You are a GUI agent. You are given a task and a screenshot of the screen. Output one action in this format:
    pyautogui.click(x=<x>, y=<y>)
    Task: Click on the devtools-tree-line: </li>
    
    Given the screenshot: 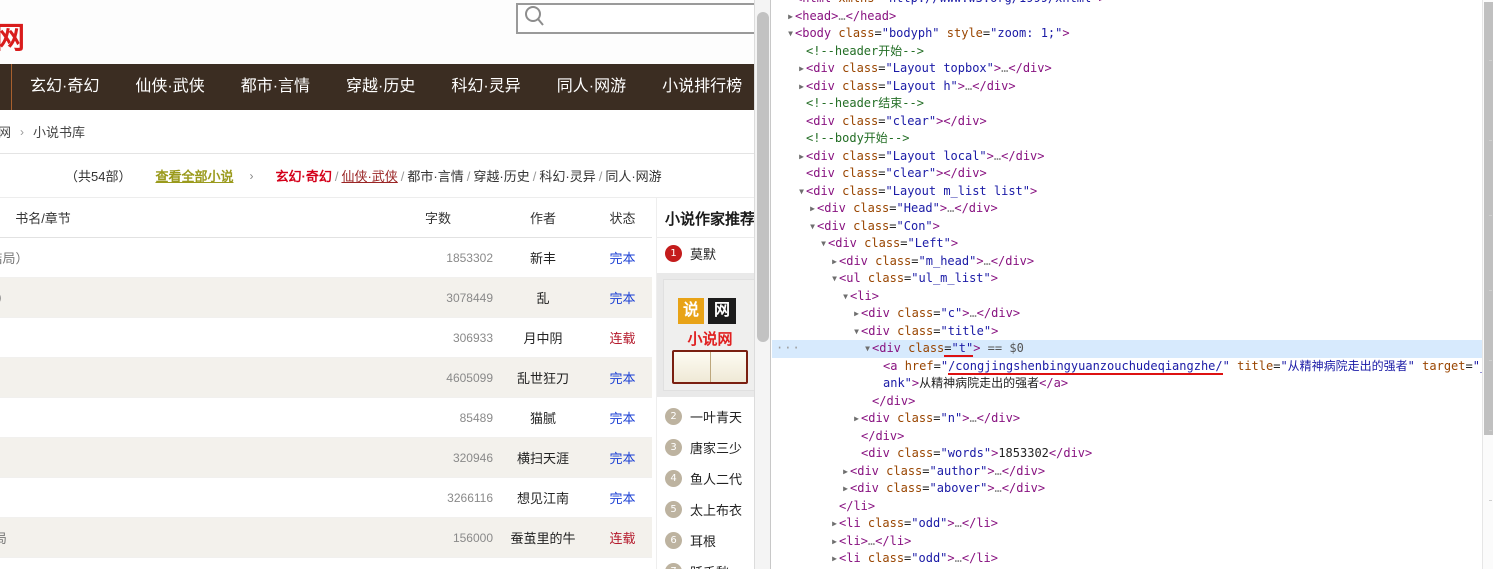 What is the action you would take?
    pyautogui.click(x=1127, y=507)
    